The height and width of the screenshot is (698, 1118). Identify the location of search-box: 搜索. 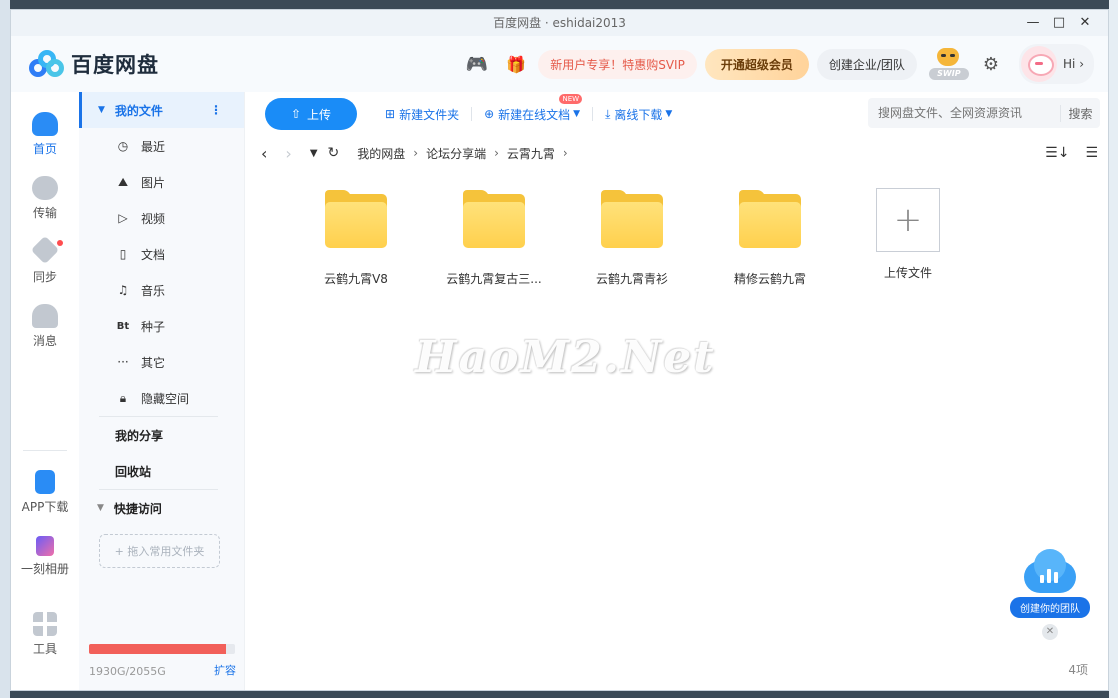
(984, 113).